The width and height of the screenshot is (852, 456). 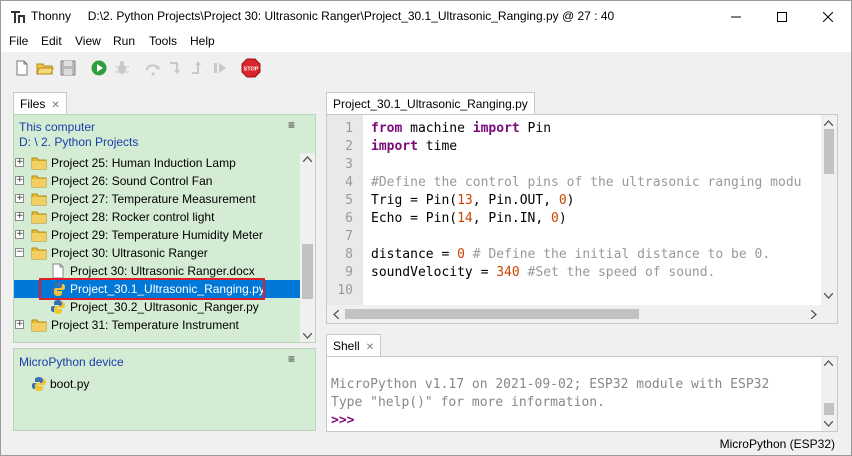 I want to click on code-line: import time, so click(x=414, y=146).